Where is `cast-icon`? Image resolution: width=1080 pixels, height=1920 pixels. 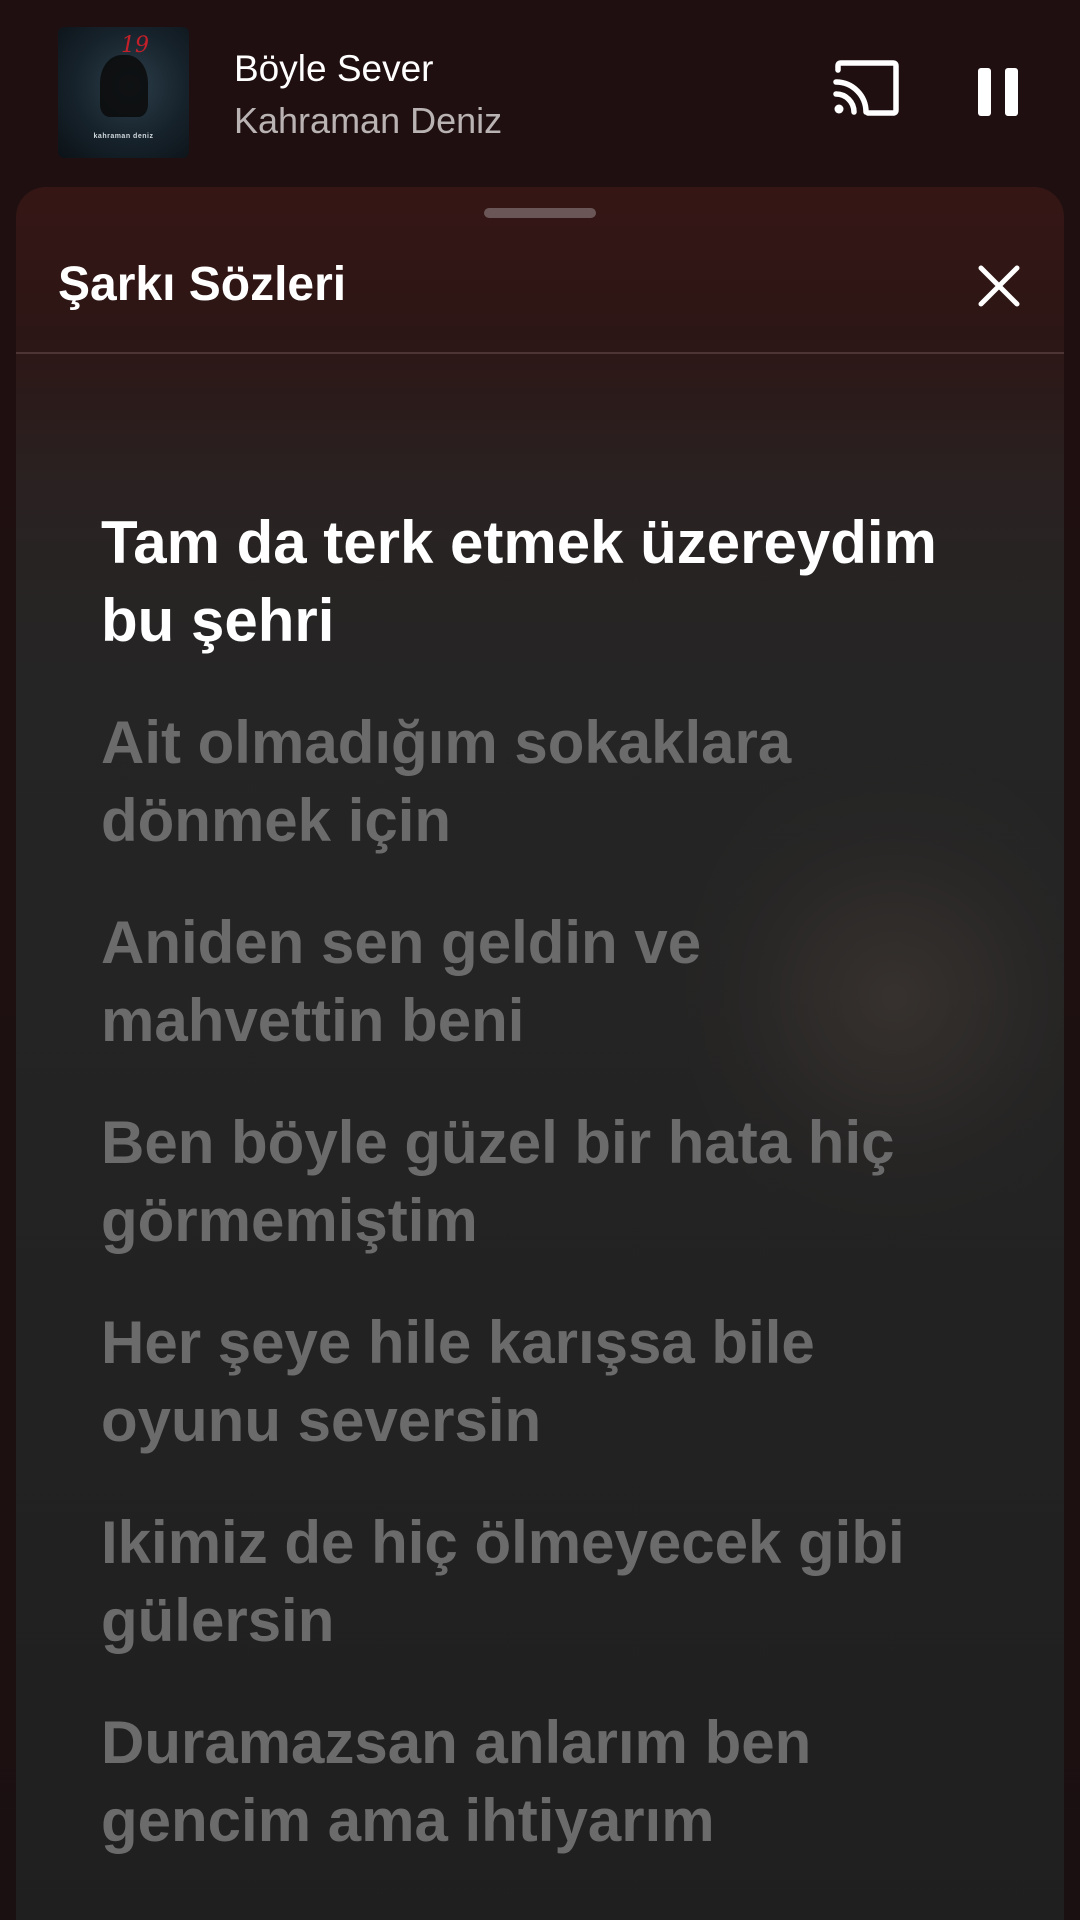
cast-icon is located at coordinates (866, 88).